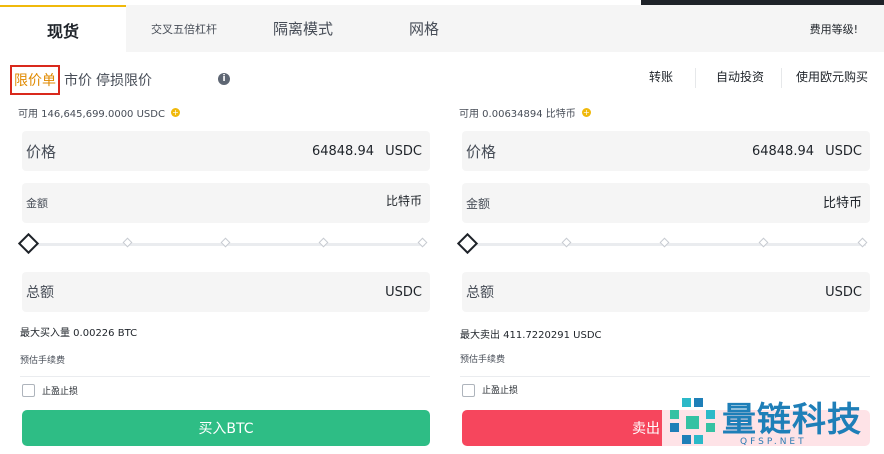 This screenshot has width=884, height=454. What do you see at coordinates (782, 151) in the screenshot?
I see `sell-price-value: 64848.94` at bounding box center [782, 151].